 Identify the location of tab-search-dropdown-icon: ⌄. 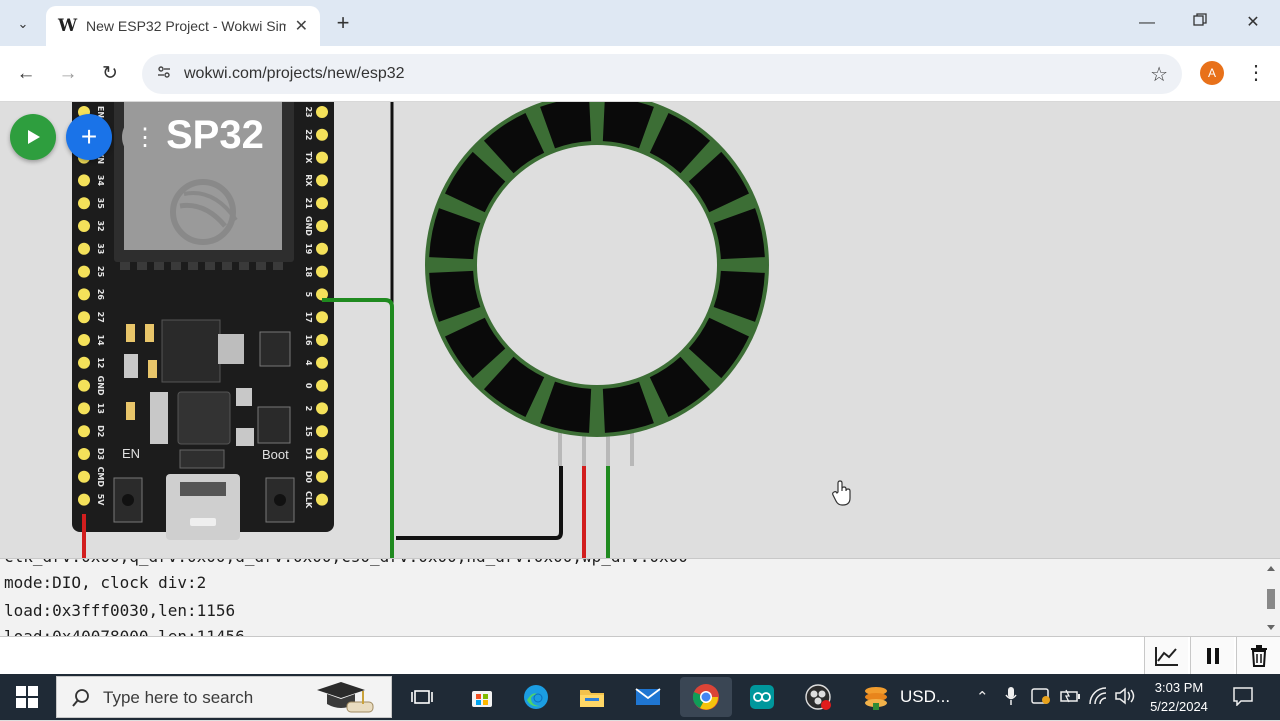
(23, 24).